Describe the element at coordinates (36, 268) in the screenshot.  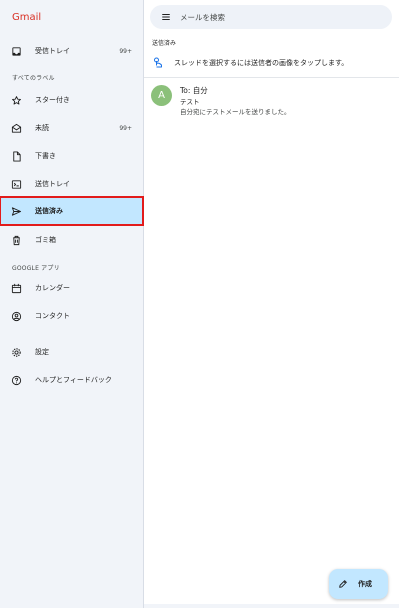
I see `google-apps-header: GOOGLE アプリ` at that location.